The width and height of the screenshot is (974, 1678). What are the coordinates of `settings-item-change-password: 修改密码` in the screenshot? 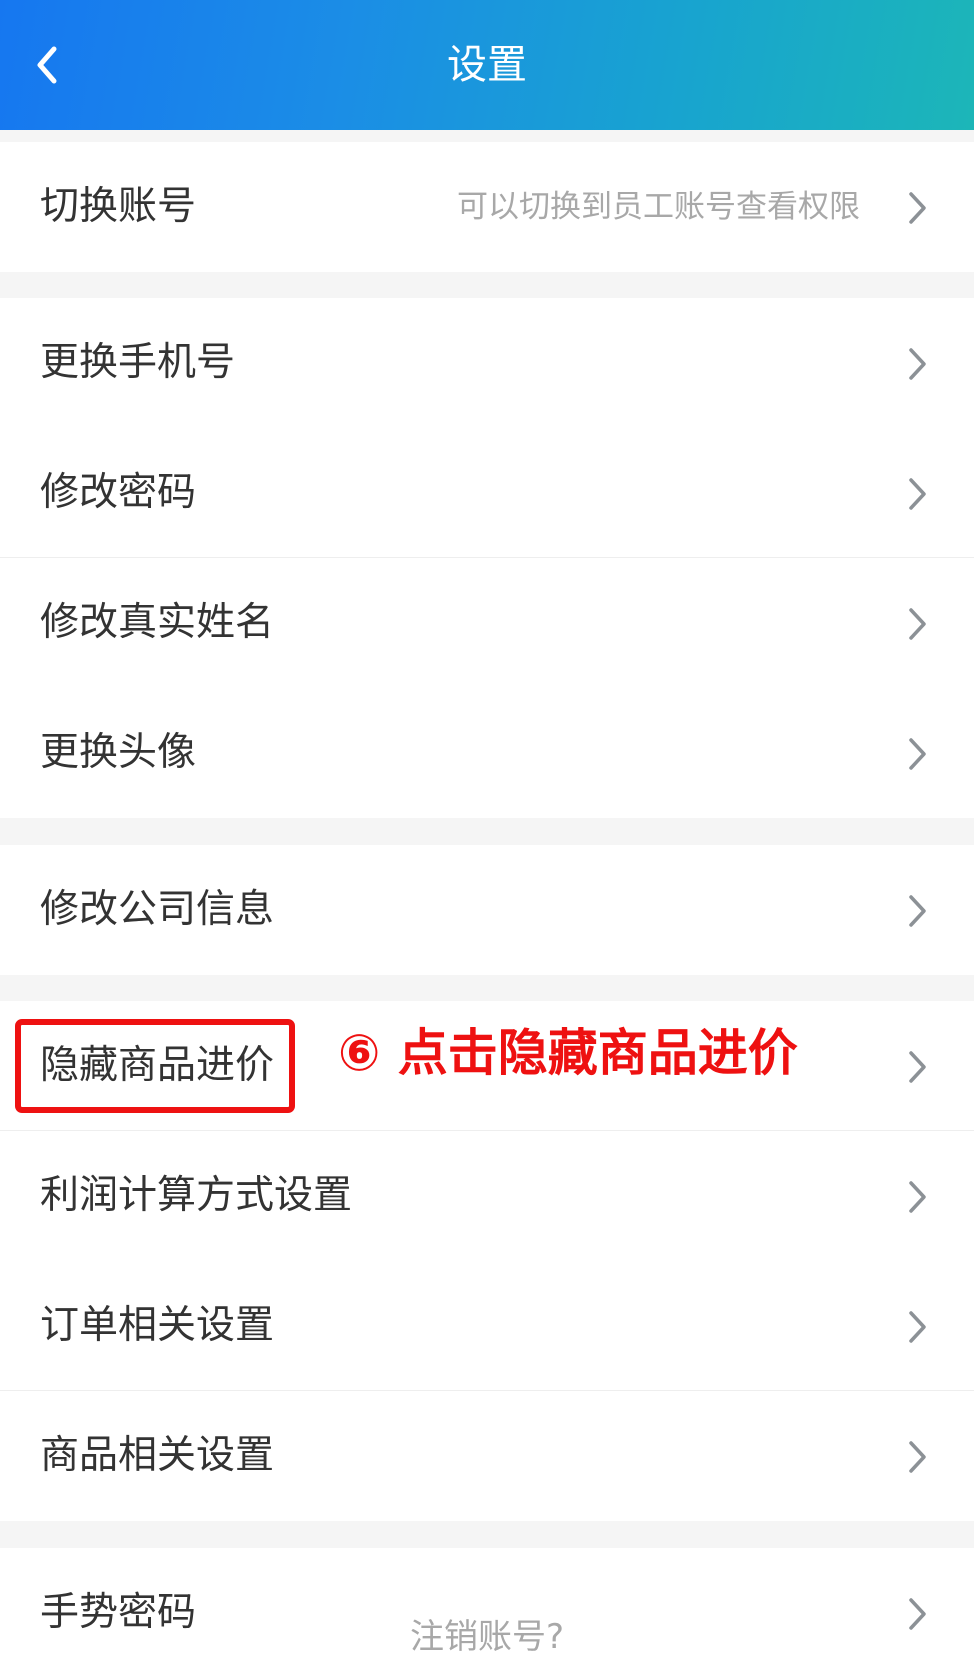 It's located at (487, 493).